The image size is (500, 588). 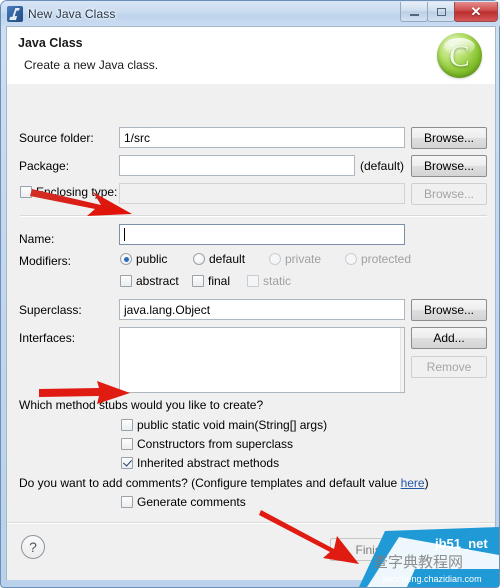 I want to click on generate-comments-checkbox: Generate comments, so click(x=183, y=502).